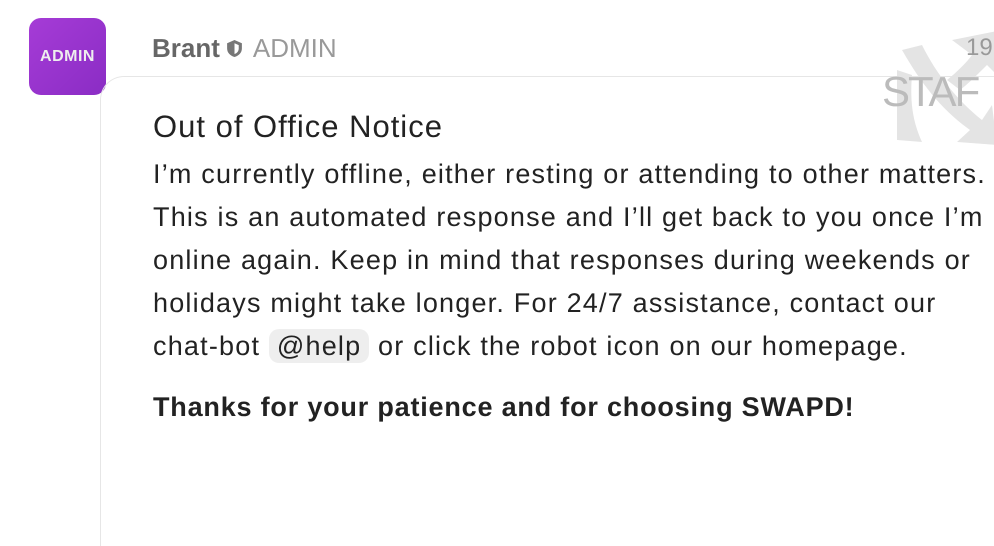  What do you see at coordinates (298, 127) in the screenshot?
I see `message-title: Out of Office Notice` at bounding box center [298, 127].